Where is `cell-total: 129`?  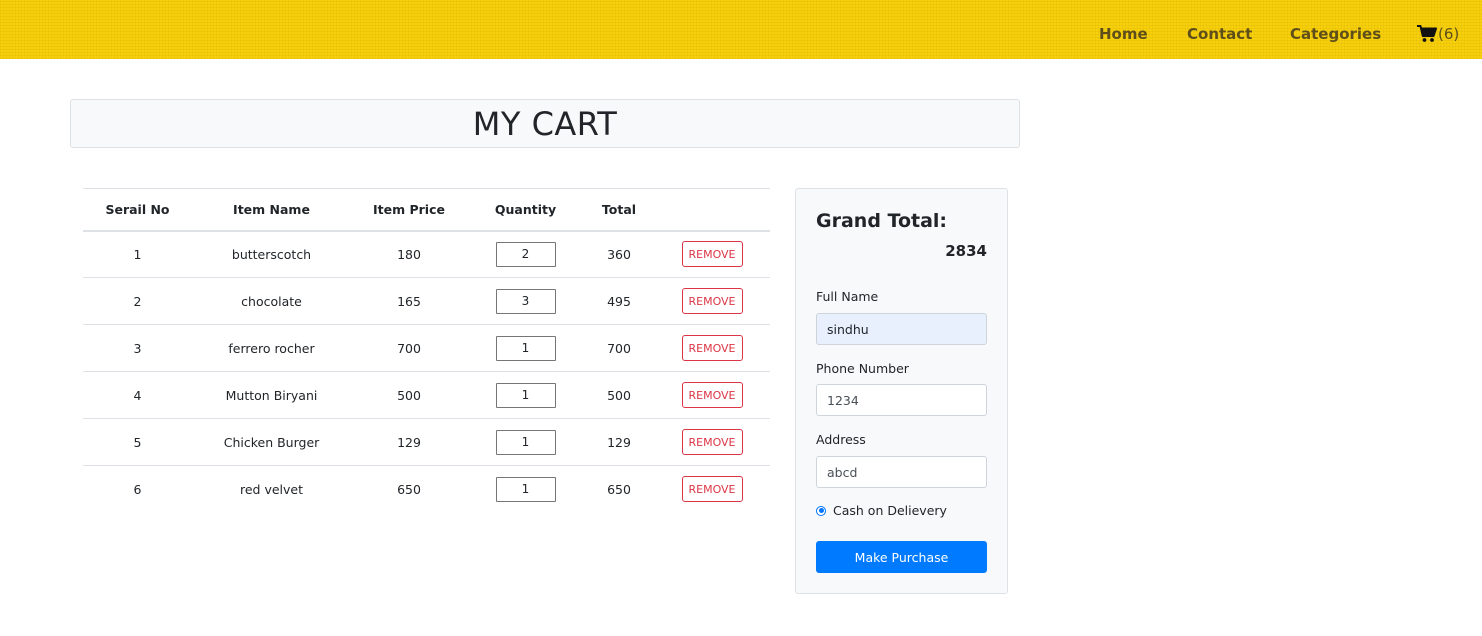 cell-total: 129 is located at coordinates (619, 442).